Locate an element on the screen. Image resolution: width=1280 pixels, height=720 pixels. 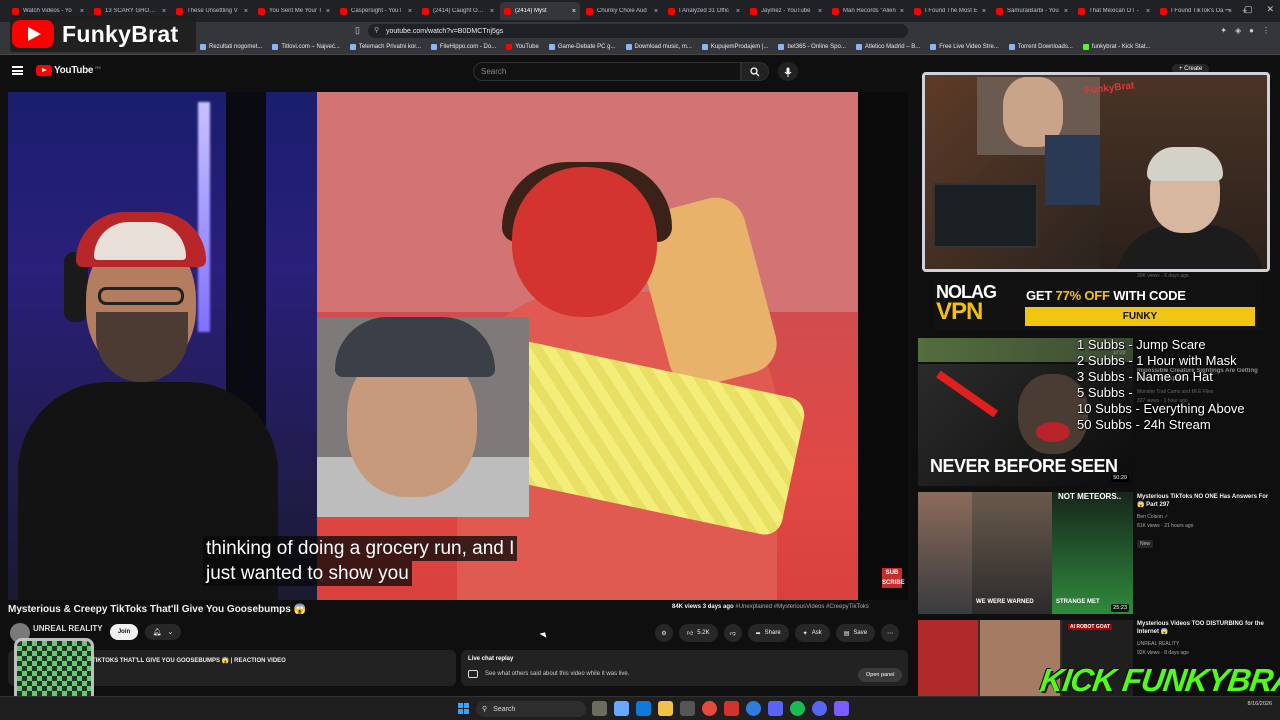
minimize-icon: – is located at coordinates (1227, 9).